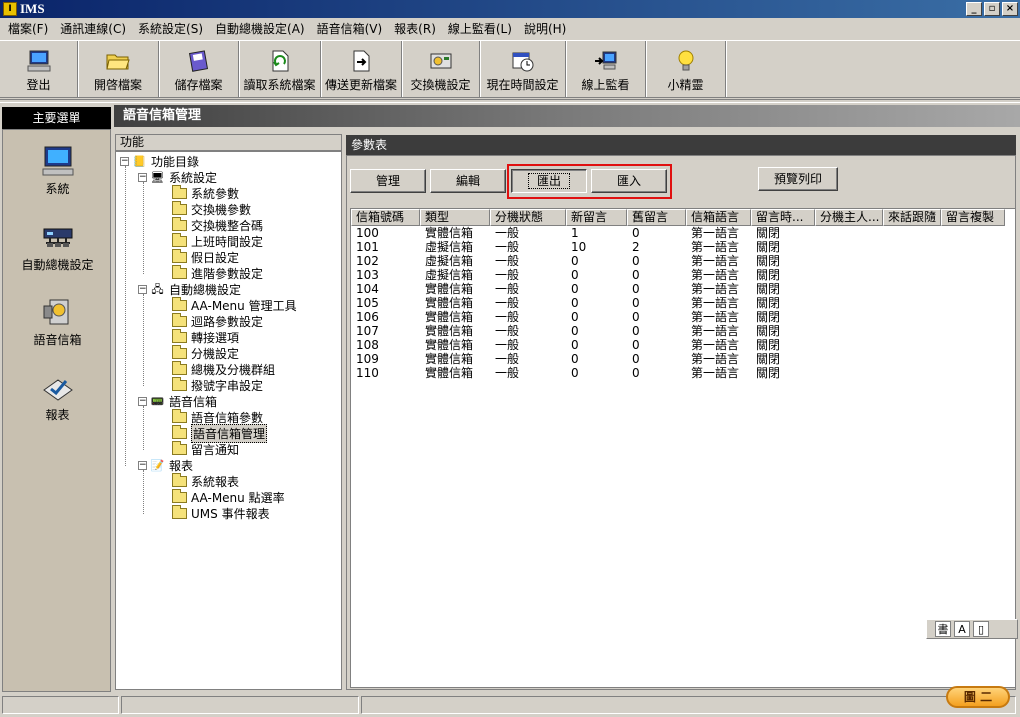 Image resolution: width=1020 pixels, height=717 pixels. Describe the element at coordinates (415, 28) in the screenshot. I see `menu-reports: 報表(R)` at that location.